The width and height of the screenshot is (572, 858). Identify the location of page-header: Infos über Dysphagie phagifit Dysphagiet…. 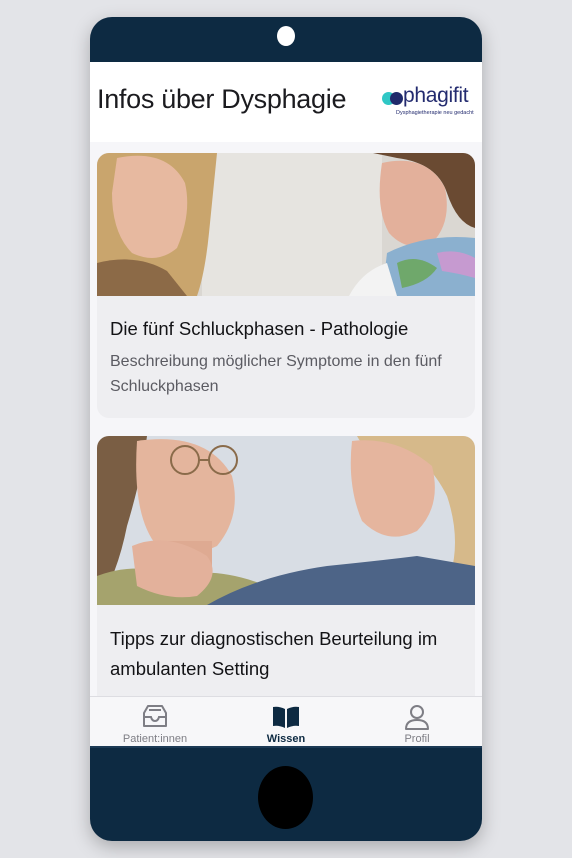
(286, 102).